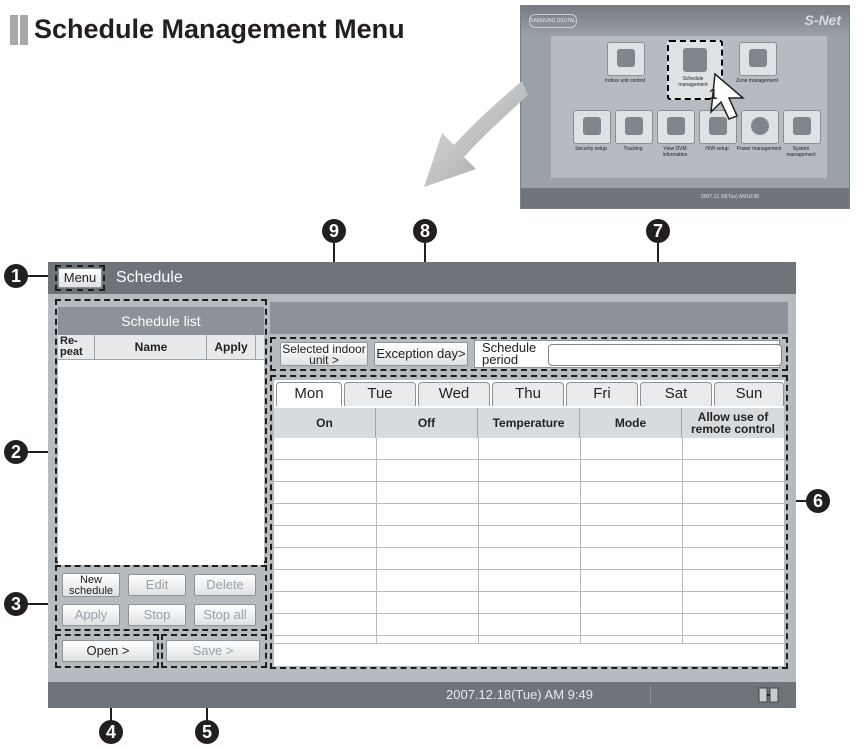 Image resolution: width=858 pixels, height=746 pixels. Describe the element at coordinates (91, 615) in the screenshot. I see `apply-button: Apply` at that location.